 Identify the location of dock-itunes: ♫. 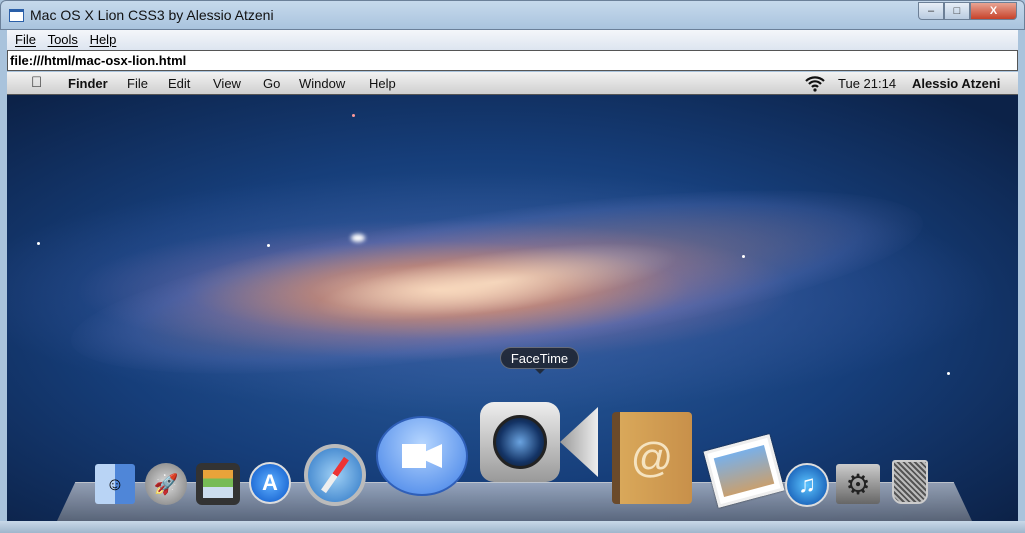
(807, 485).